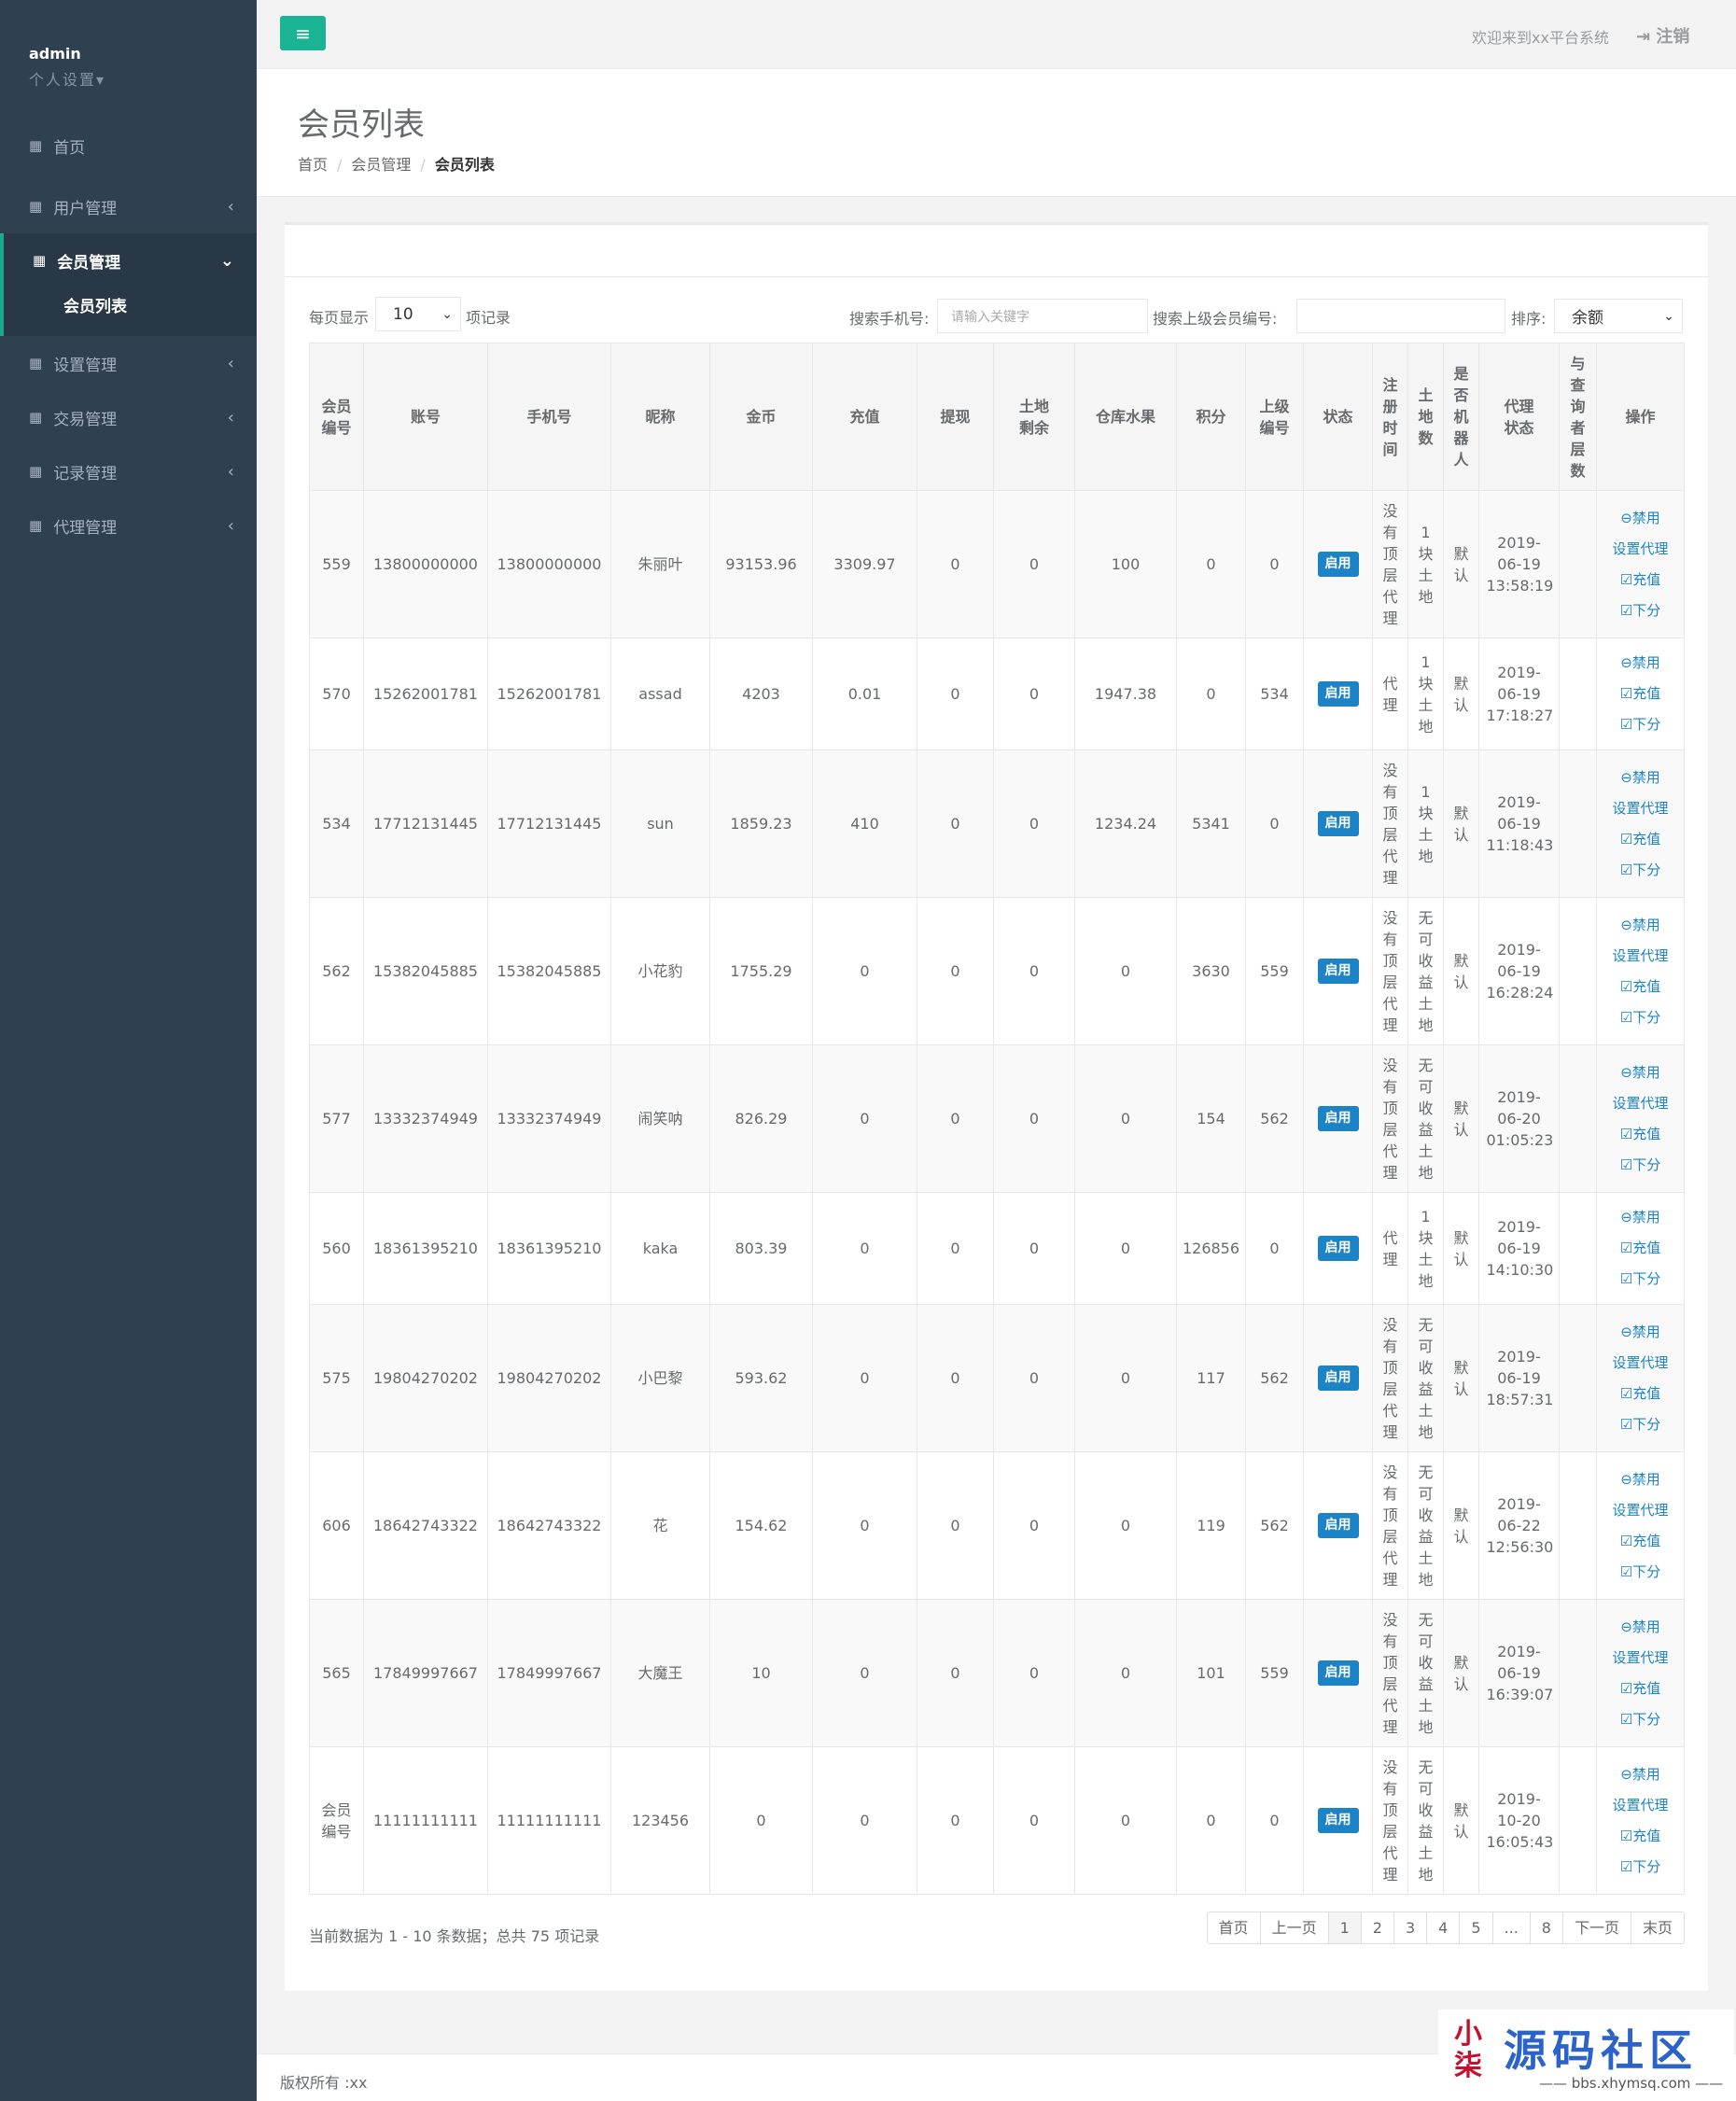 The width and height of the screenshot is (1736, 2101). What do you see at coordinates (1461, 417) in the screenshot?
I see `column-header: 是否机器人` at bounding box center [1461, 417].